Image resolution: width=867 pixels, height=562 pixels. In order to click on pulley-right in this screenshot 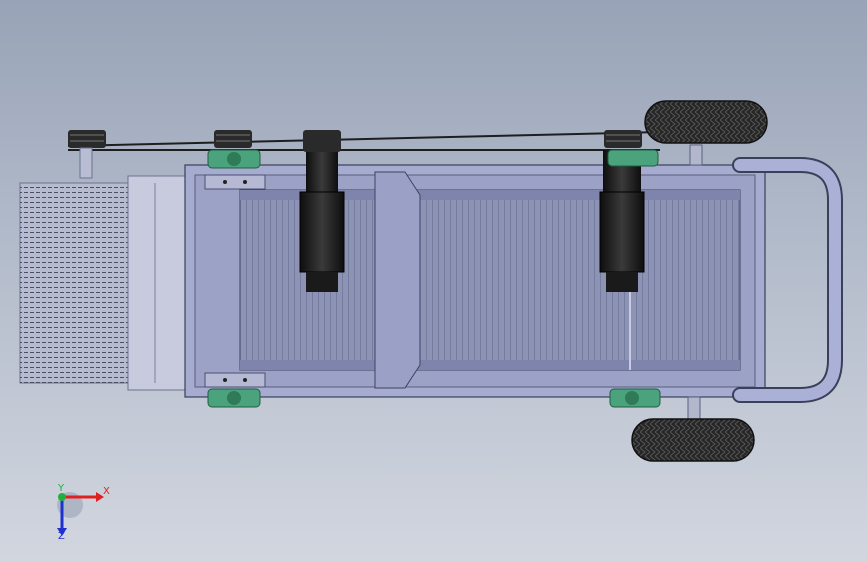, I will do `click(623, 139)`.